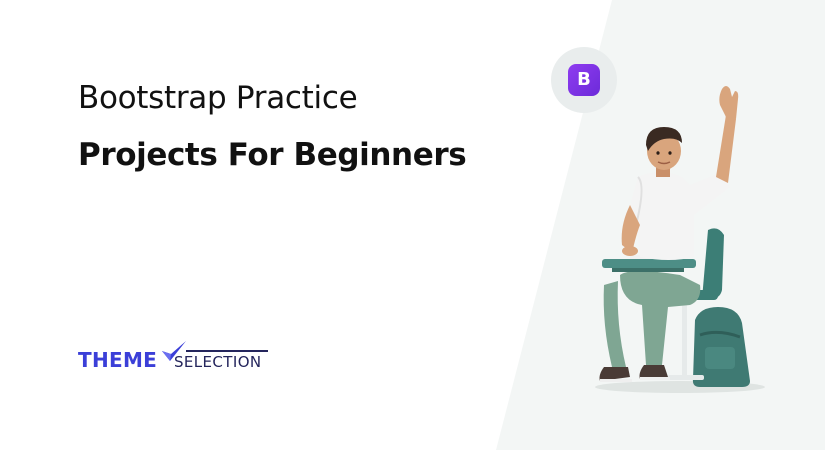 Image resolution: width=825 pixels, height=450 pixels. What do you see at coordinates (227, 351) in the screenshot?
I see `logo-divider` at bounding box center [227, 351].